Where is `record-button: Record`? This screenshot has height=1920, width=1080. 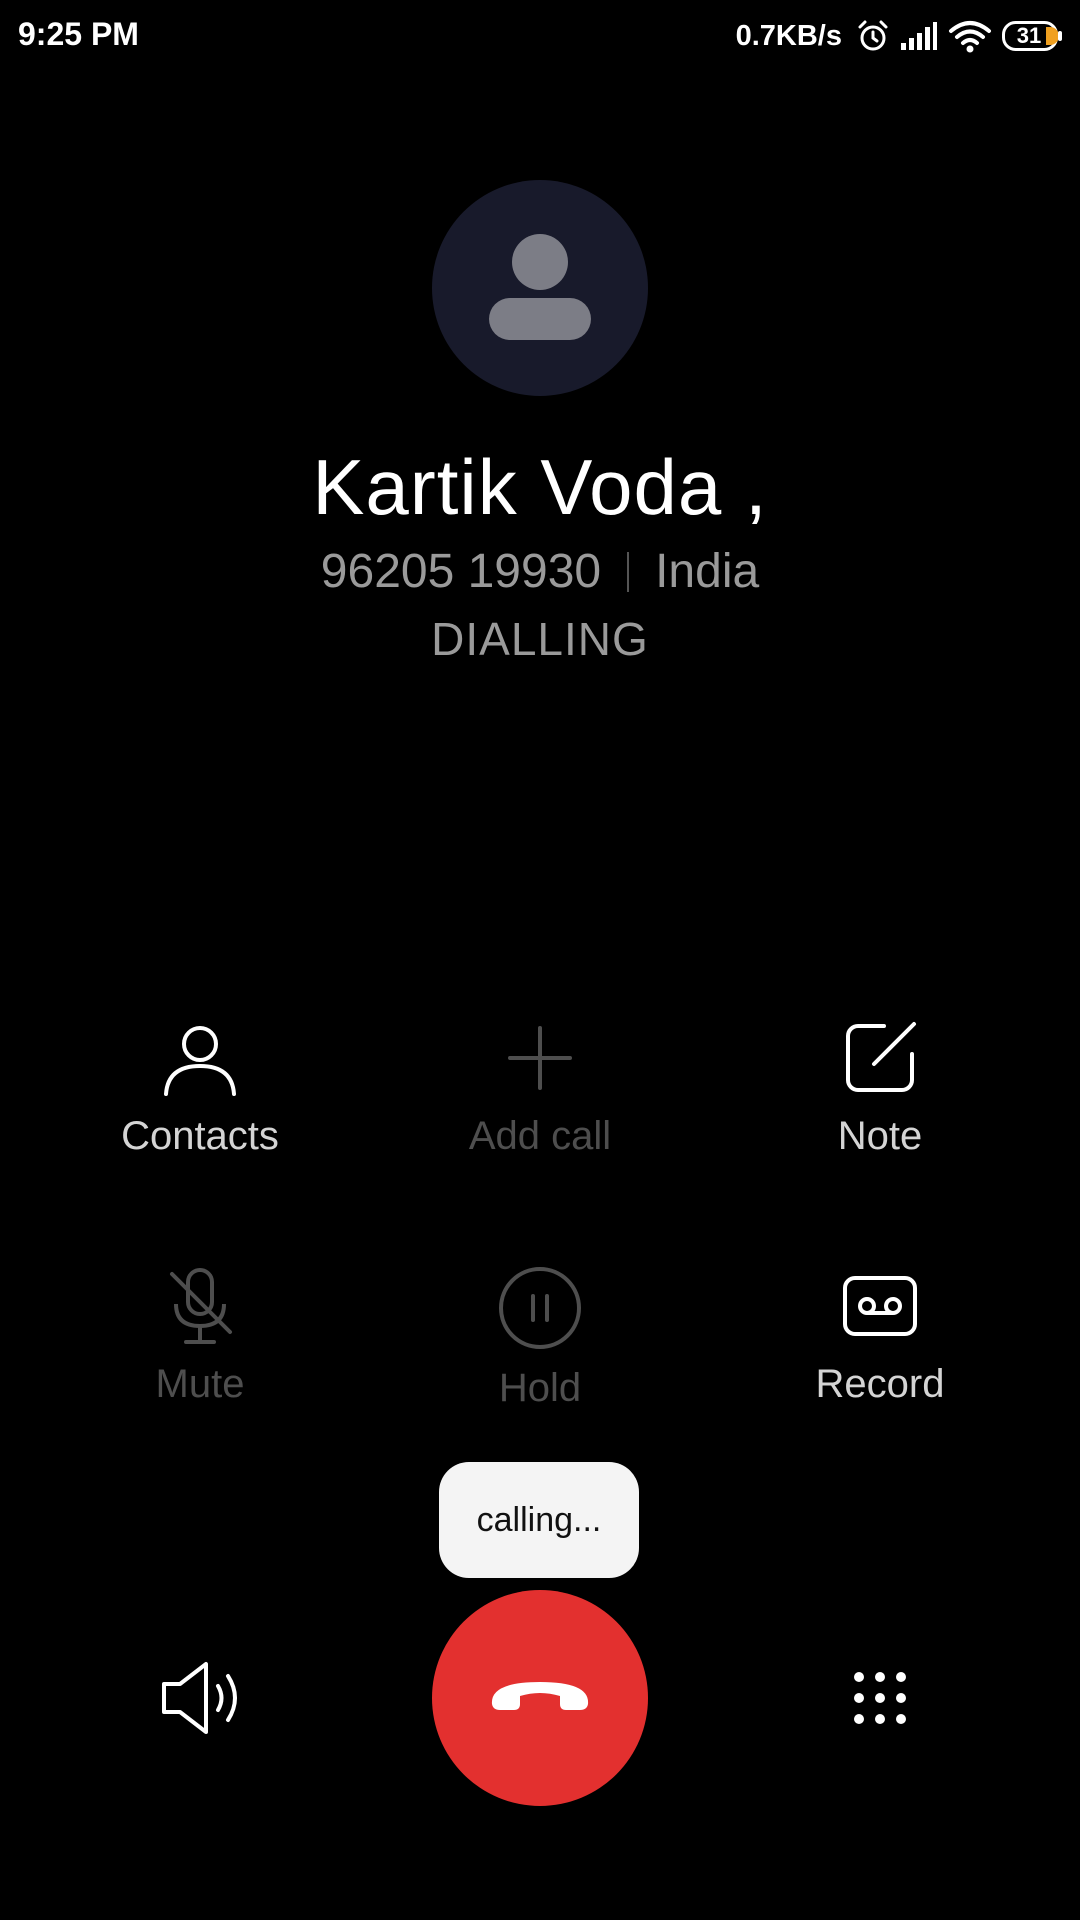
record-button: Record is located at coordinates (880, 1336).